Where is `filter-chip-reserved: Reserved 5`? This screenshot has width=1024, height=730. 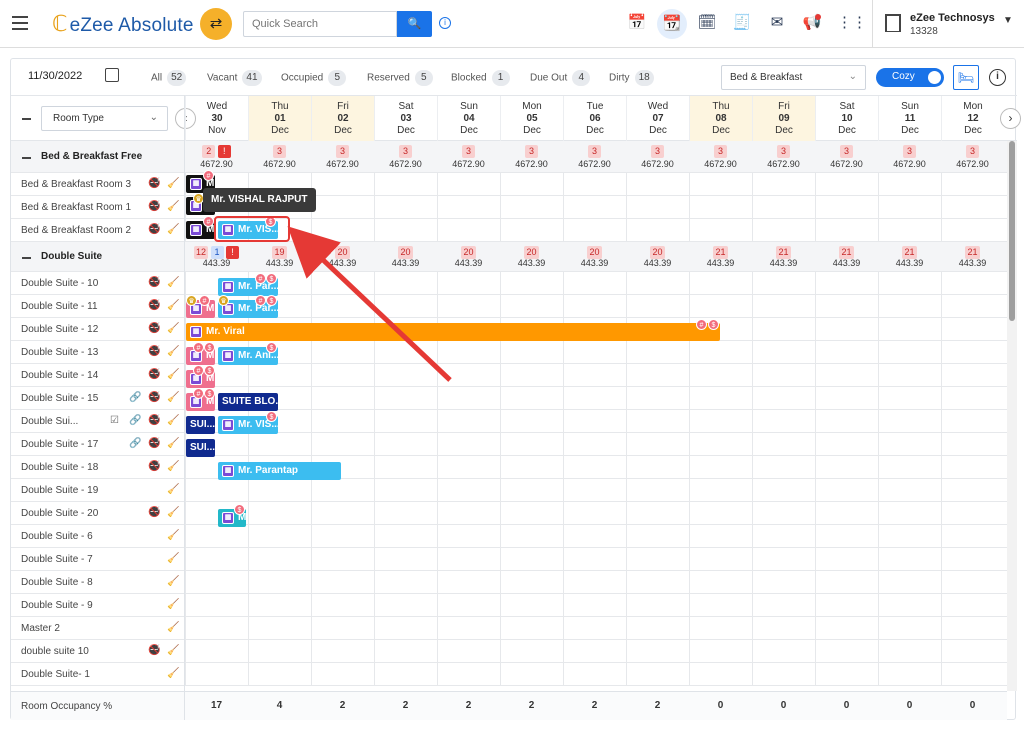
filter-chip-reserved: Reserved 5 is located at coordinates (400, 78).